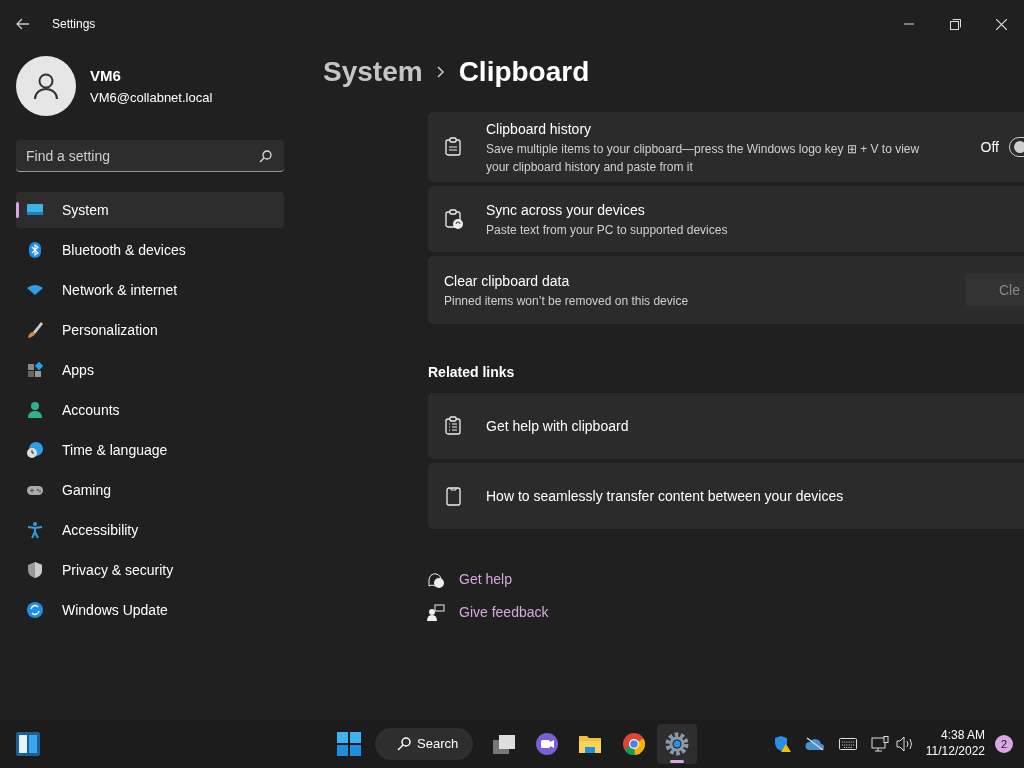 This screenshot has width=1024, height=768. Describe the element at coordinates (106, 76) in the screenshot. I see `user-name: VM6` at that location.